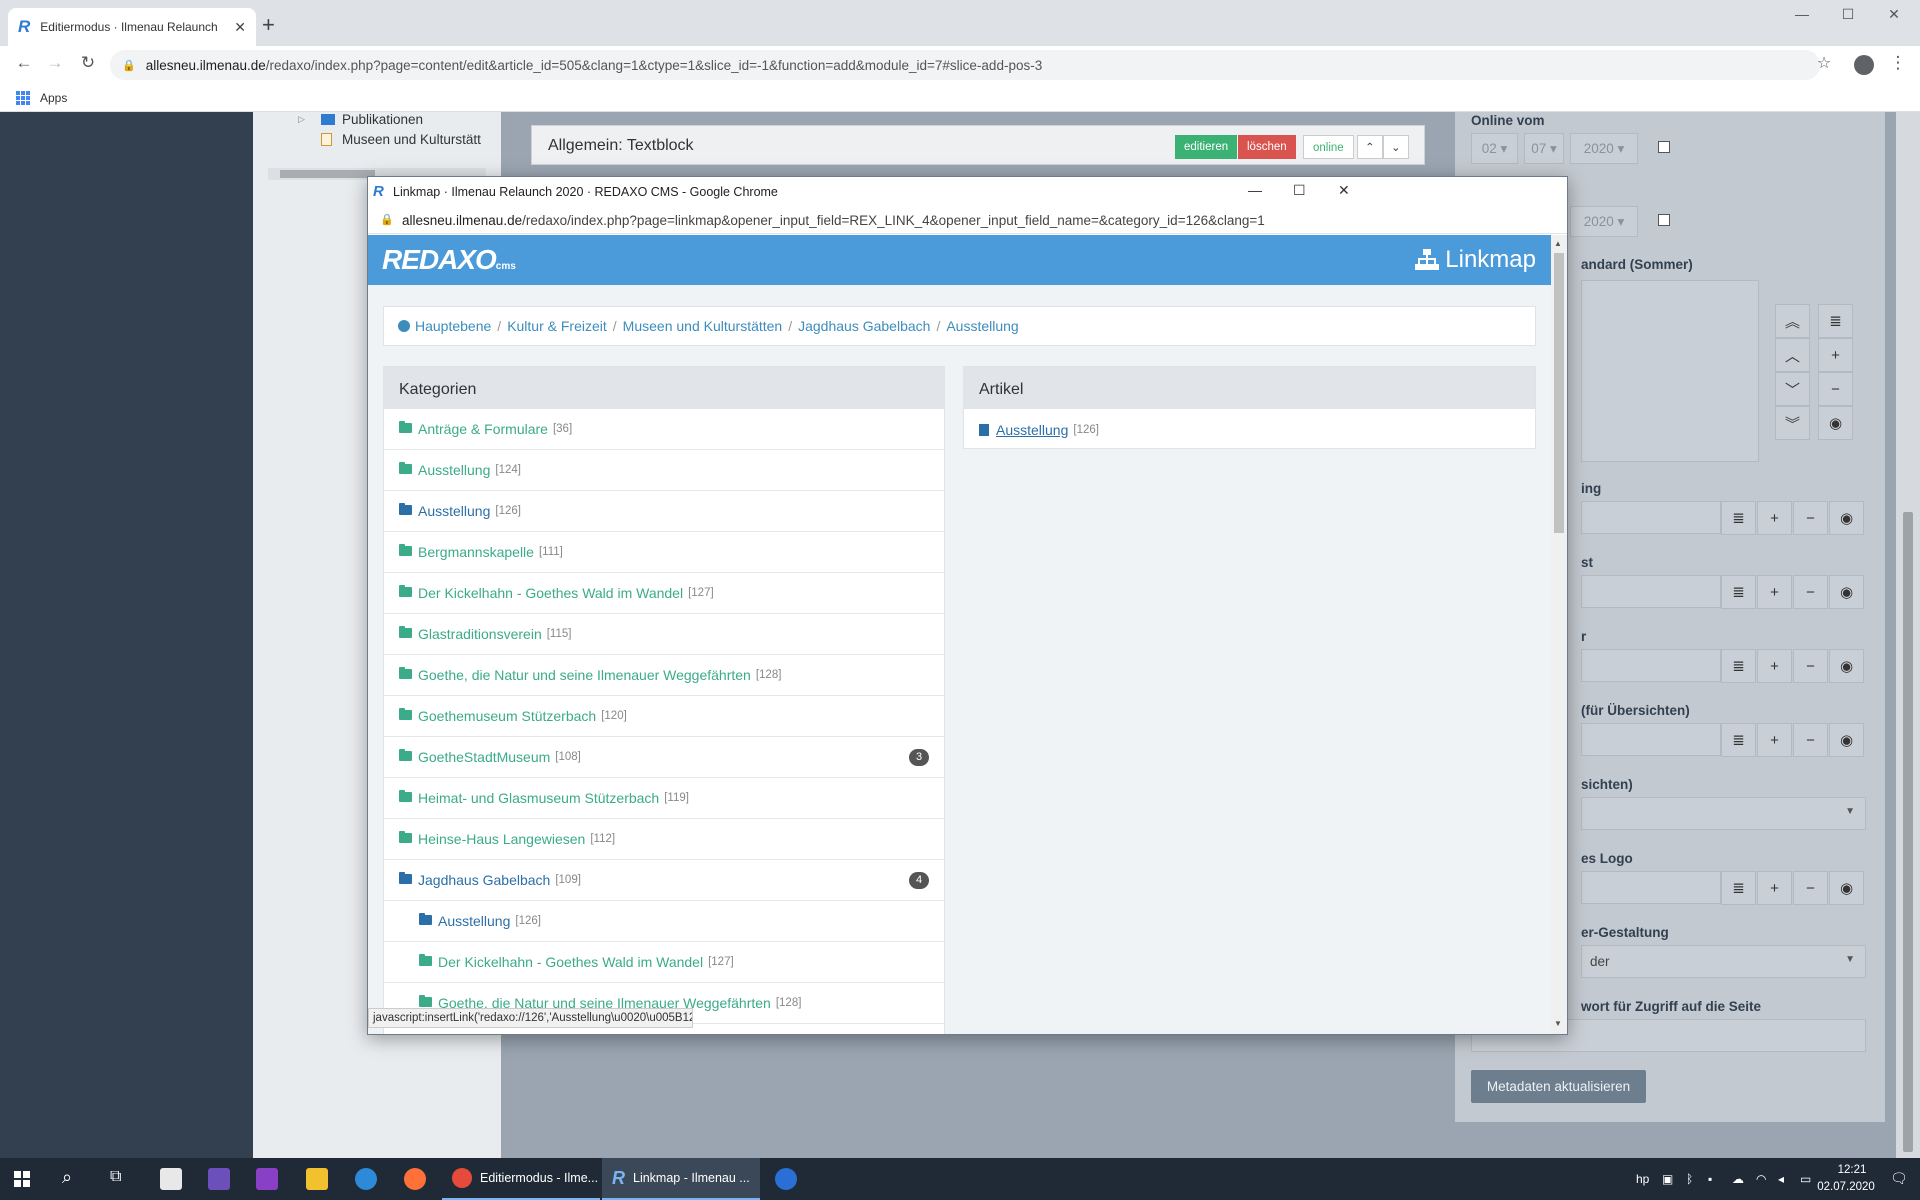 This screenshot has width=1920, height=1200. What do you see at coordinates (67, 1177) in the screenshot?
I see `search-icon: ⌕` at bounding box center [67, 1177].